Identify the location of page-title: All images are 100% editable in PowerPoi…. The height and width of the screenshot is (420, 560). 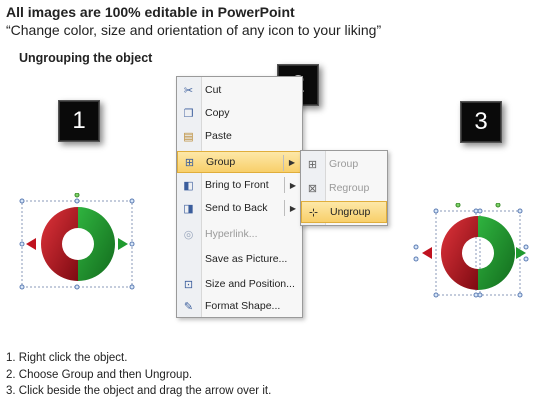
(150, 12).